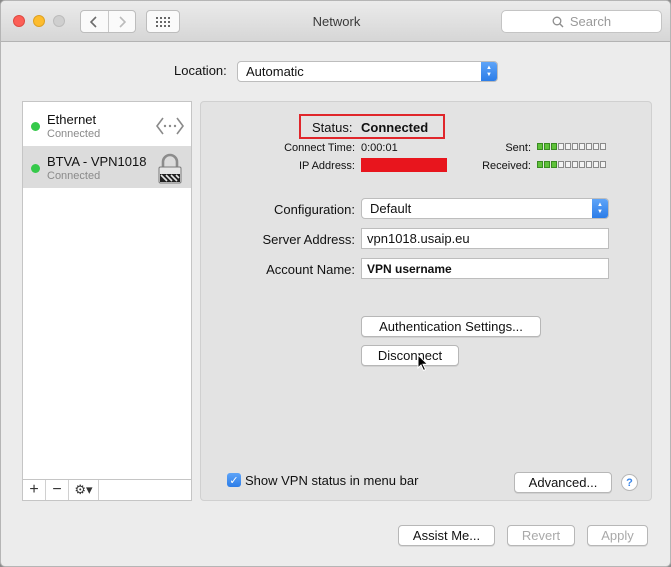 This screenshot has height=567, width=671. I want to click on apply-button: Apply, so click(617, 535).